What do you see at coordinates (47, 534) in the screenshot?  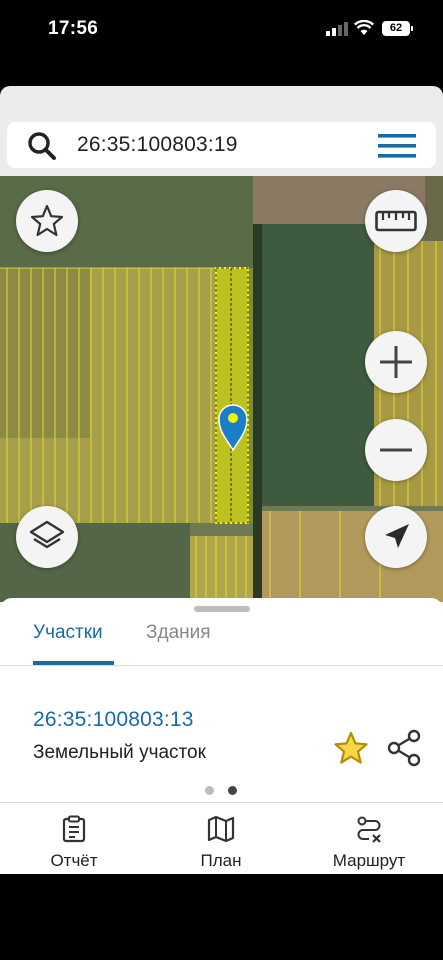 I see `layers-icon` at bounding box center [47, 534].